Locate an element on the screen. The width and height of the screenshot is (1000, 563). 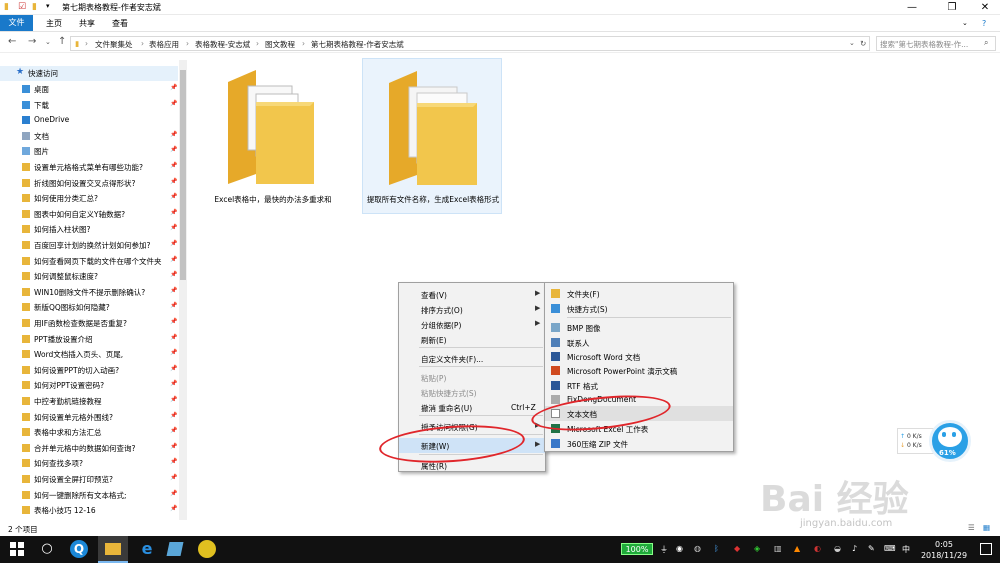
nav-item: WIN10删除文件不提示删除确认? 📌 is located at coordinates (89, 292).